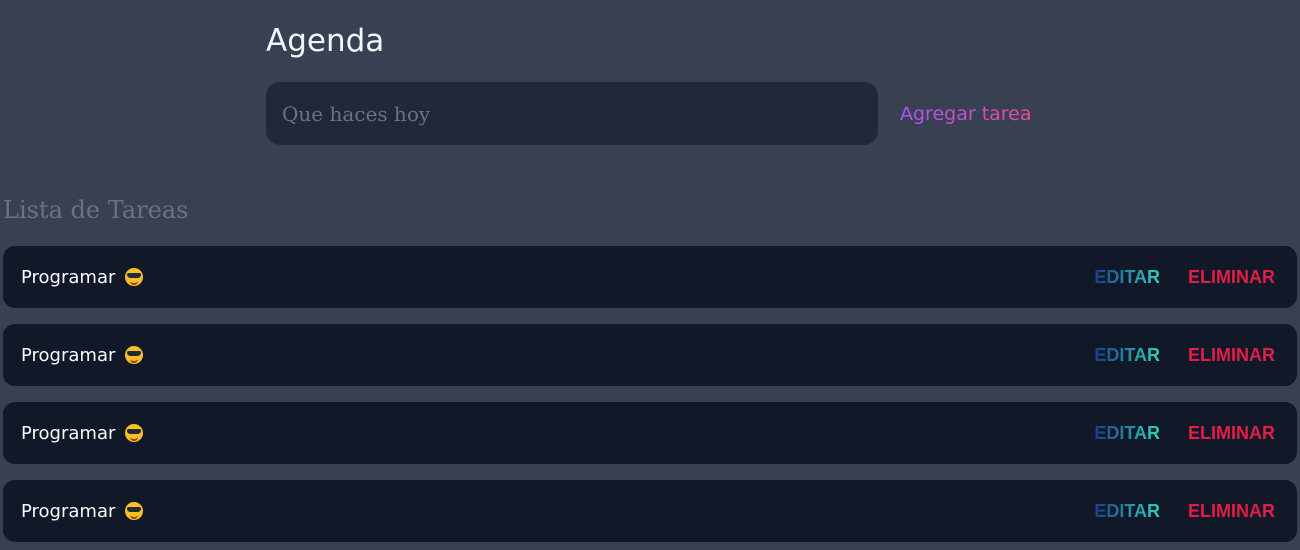 The image size is (1300, 550). I want to click on add-task-button: Agregar tarea, so click(966, 114).